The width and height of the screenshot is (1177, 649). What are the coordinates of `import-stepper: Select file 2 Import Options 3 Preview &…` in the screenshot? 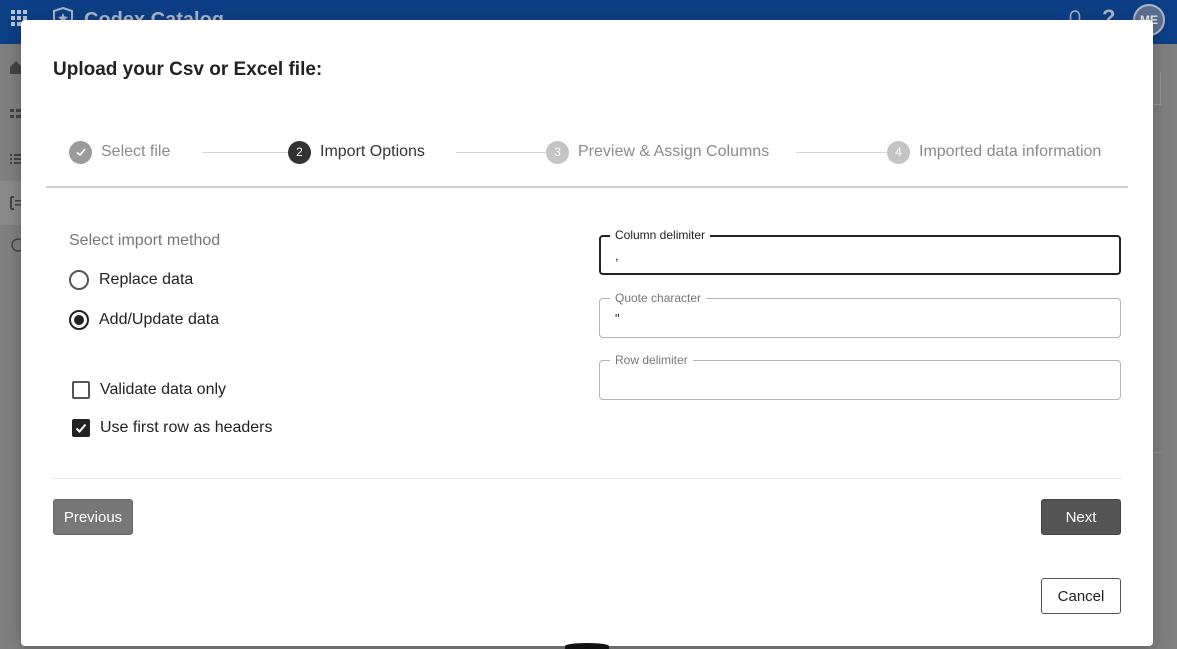 It's located at (587, 157).